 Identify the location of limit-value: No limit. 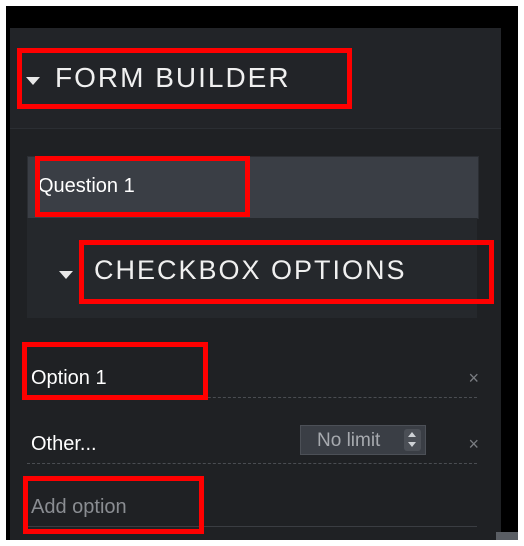
(349, 440).